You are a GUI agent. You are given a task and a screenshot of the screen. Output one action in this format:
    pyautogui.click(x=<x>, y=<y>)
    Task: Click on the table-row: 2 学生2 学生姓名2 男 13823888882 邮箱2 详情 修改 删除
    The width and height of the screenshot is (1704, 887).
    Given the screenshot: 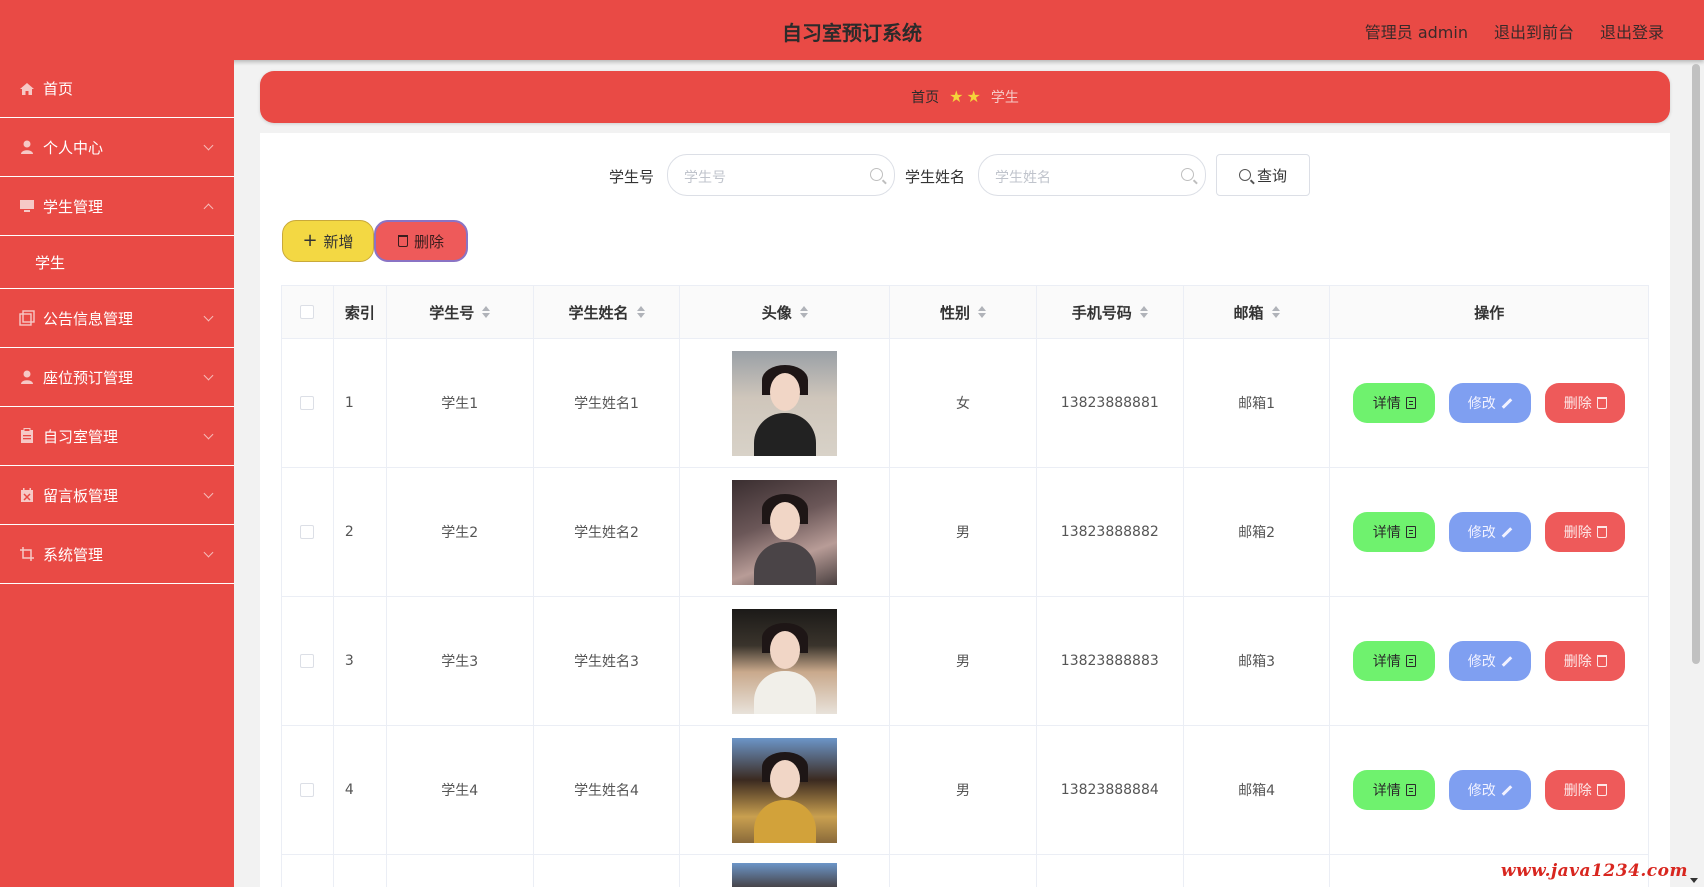 What is the action you would take?
    pyautogui.click(x=965, y=532)
    